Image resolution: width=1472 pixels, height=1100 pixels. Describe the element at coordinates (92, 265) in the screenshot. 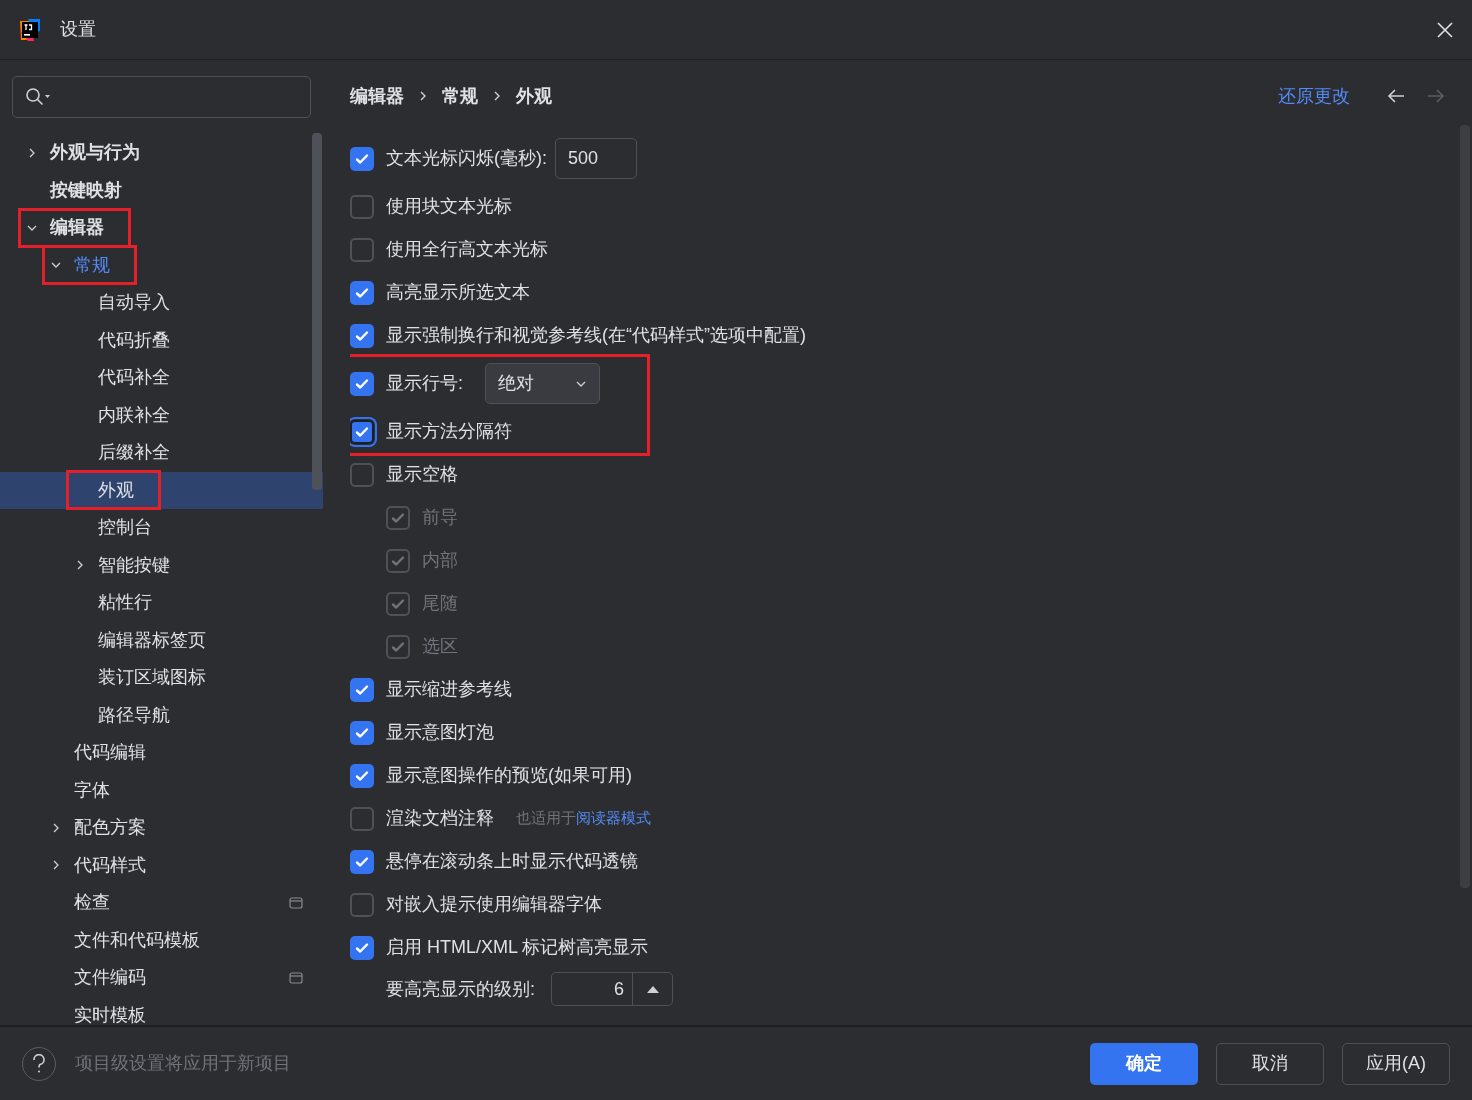

I see `tree-item-label: 常规` at that location.